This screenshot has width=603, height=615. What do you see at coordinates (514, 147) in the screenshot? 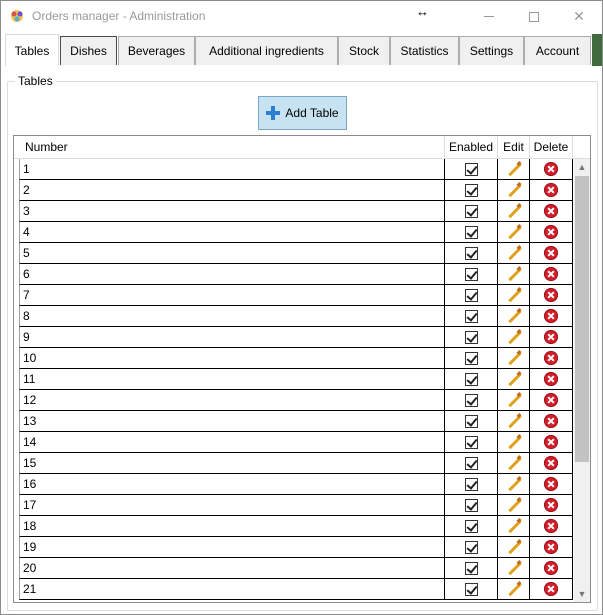
I see `column-header-edit: Edit` at bounding box center [514, 147].